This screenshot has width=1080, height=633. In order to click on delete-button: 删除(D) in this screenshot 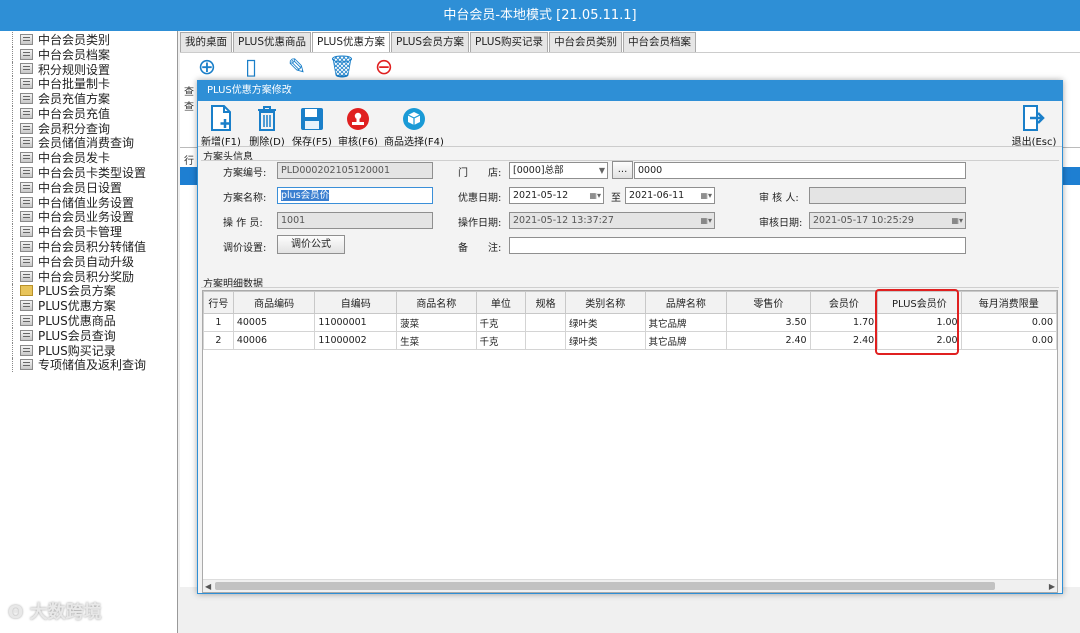, I will do `click(267, 125)`.